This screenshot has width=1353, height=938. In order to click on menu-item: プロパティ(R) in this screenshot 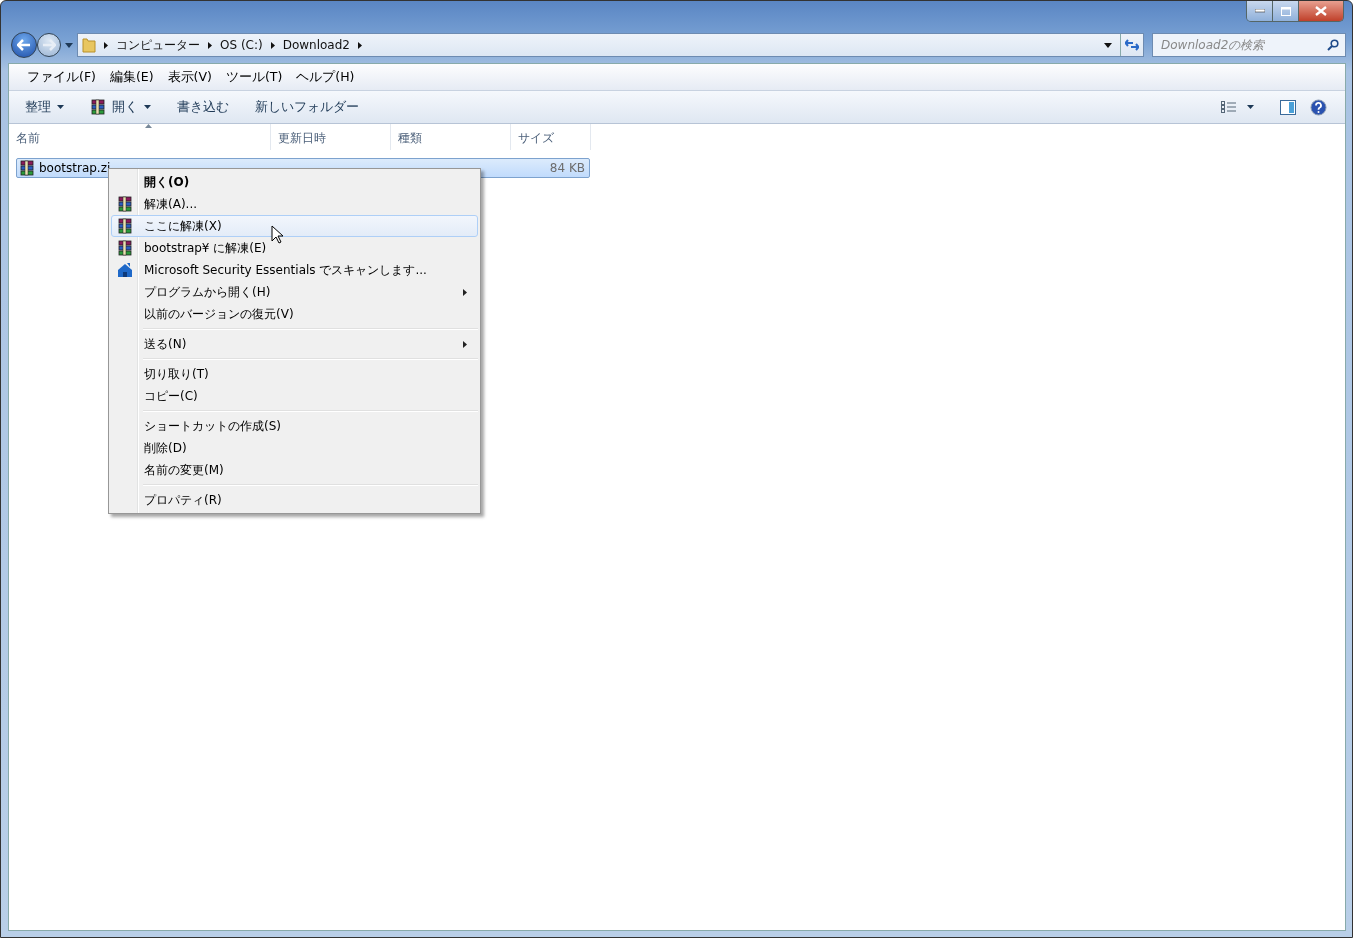, I will do `click(294, 500)`.